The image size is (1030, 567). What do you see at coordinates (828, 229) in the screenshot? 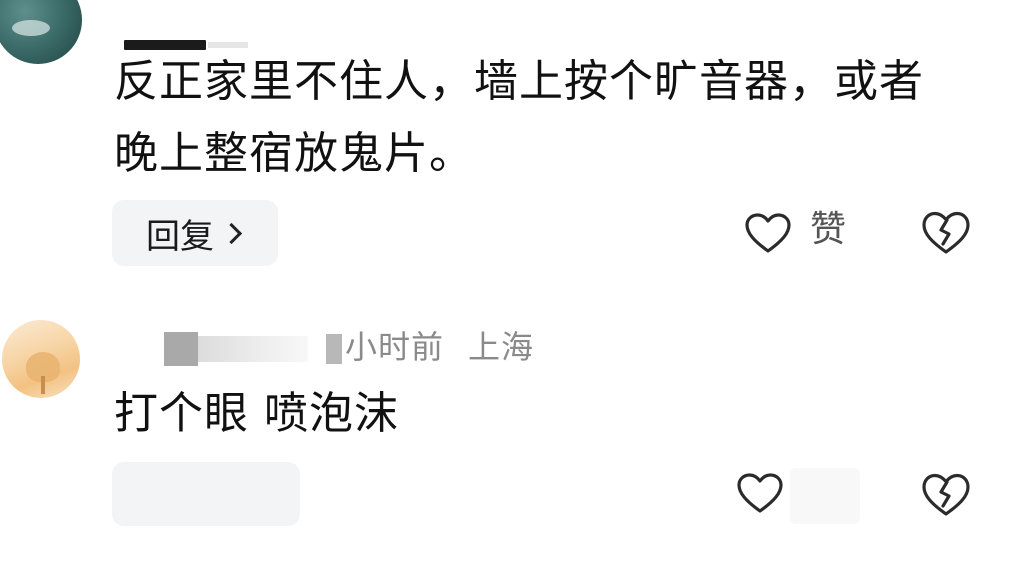
I see `like-count-label: 赞` at bounding box center [828, 229].